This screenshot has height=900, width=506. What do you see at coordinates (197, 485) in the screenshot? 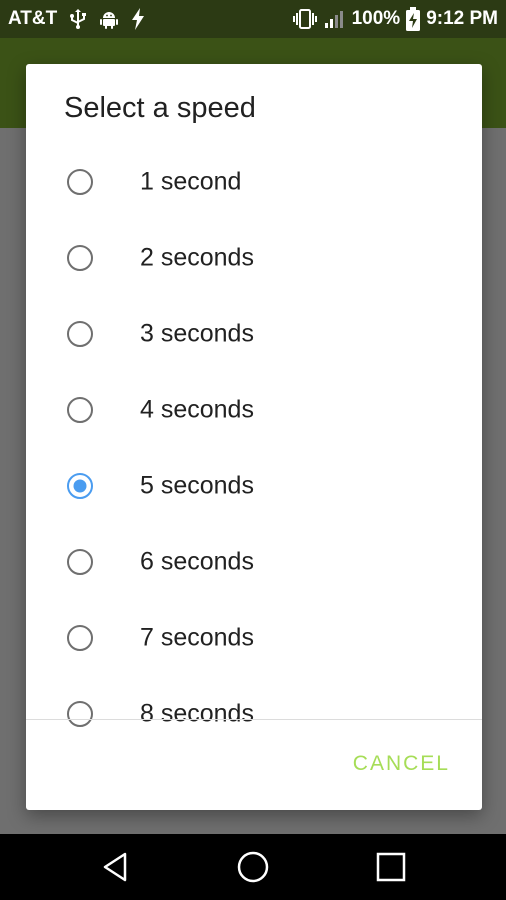
I see `option-label: 5 seconds` at bounding box center [197, 485].